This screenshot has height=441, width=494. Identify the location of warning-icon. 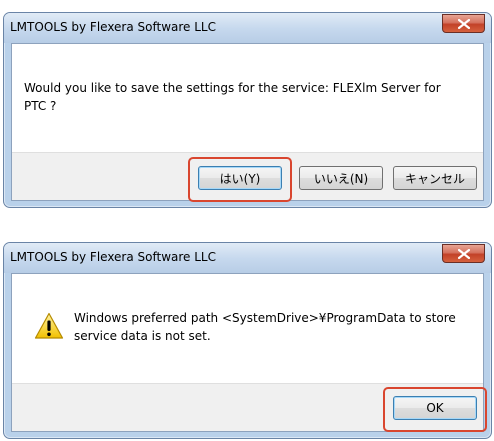
(49, 325).